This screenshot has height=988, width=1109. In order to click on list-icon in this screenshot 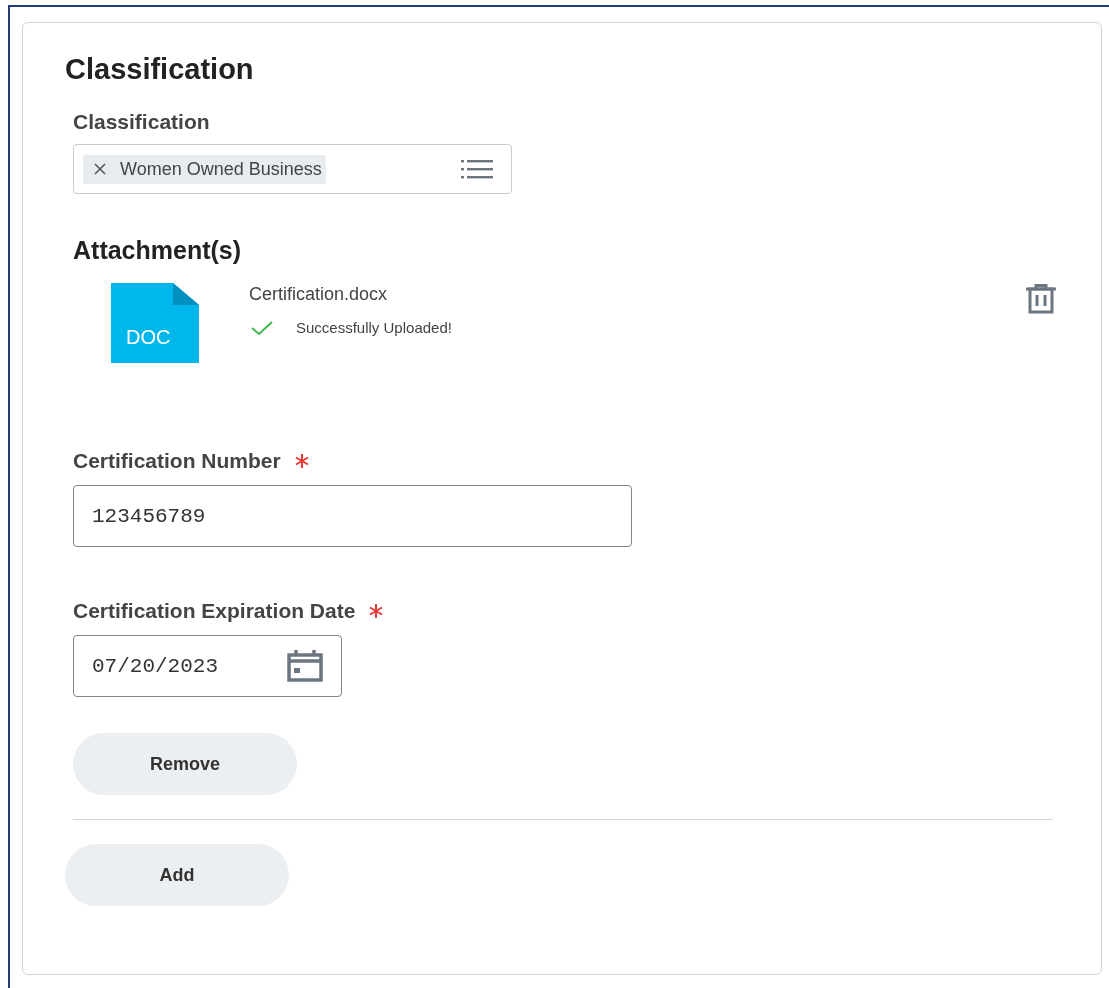, I will do `click(477, 169)`.